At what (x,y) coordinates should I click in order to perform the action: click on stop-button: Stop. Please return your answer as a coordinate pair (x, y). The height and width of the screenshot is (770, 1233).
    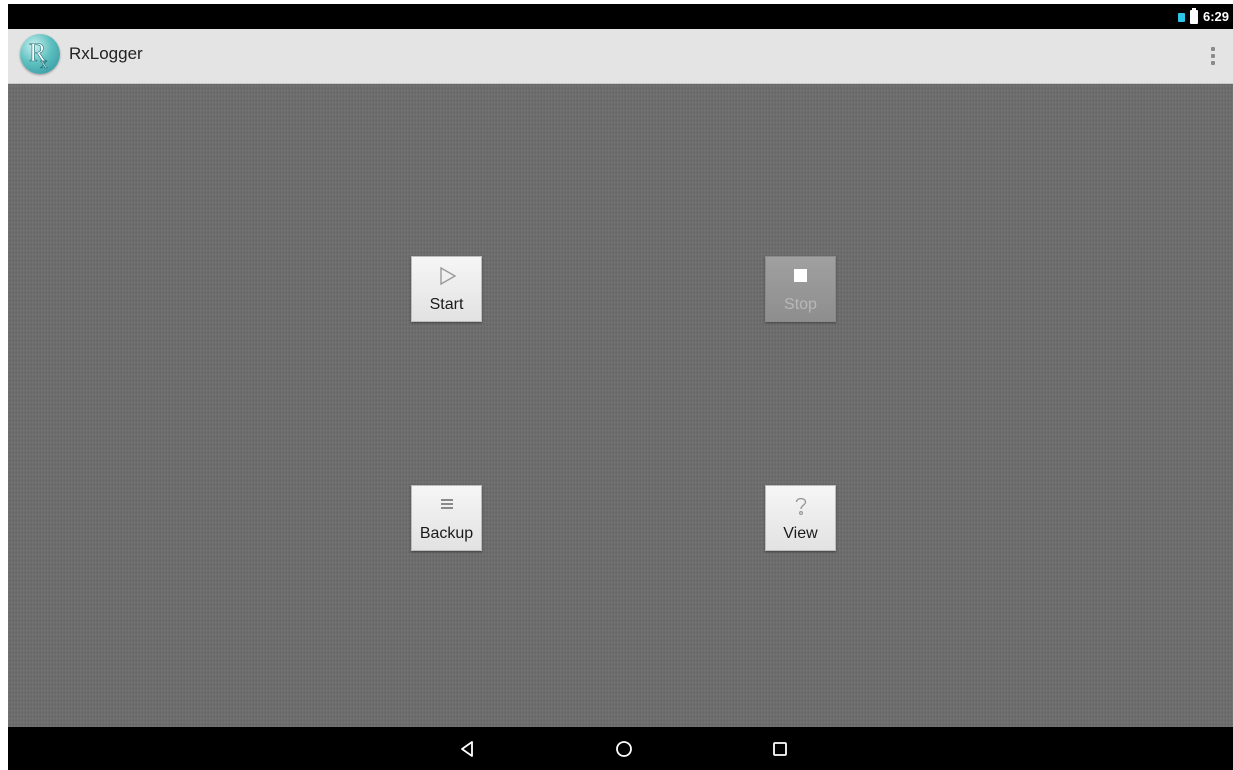
    Looking at the image, I should click on (800, 289).